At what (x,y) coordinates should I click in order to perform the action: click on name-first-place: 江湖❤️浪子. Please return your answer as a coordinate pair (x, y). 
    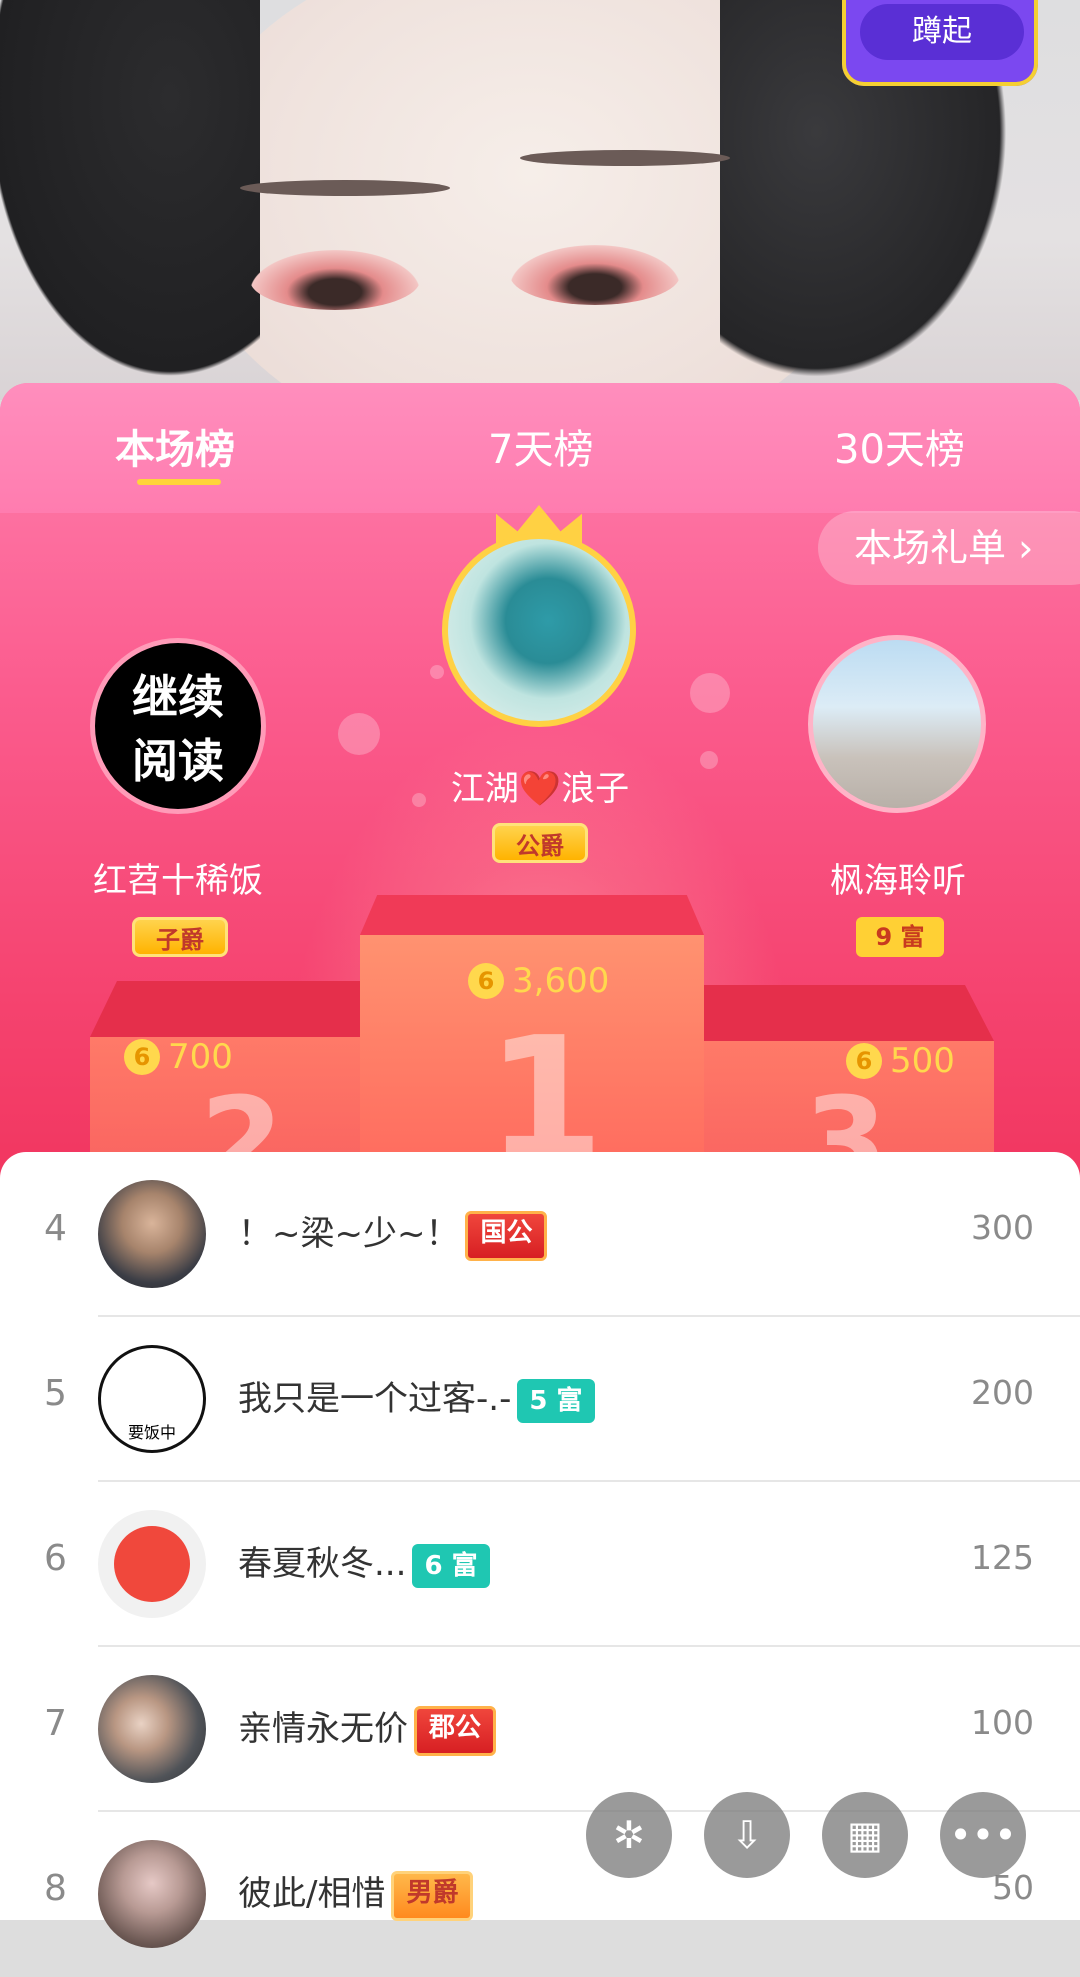
    Looking at the image, I should click on (540, 789).